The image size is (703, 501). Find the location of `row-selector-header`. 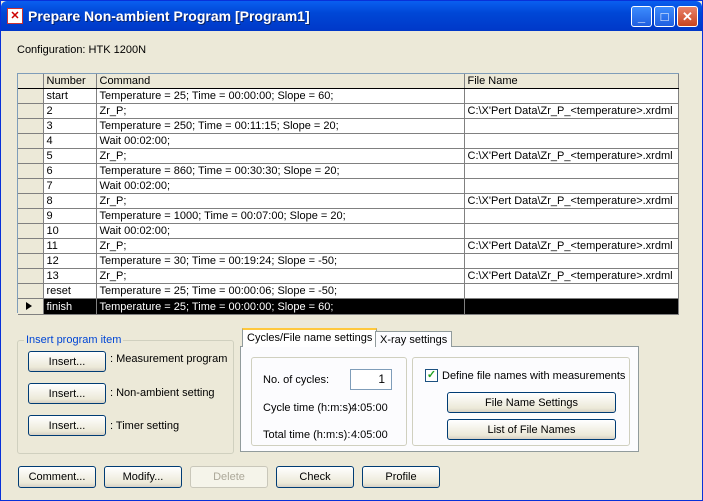

row-selector-header is located at coordinates (31, 81).